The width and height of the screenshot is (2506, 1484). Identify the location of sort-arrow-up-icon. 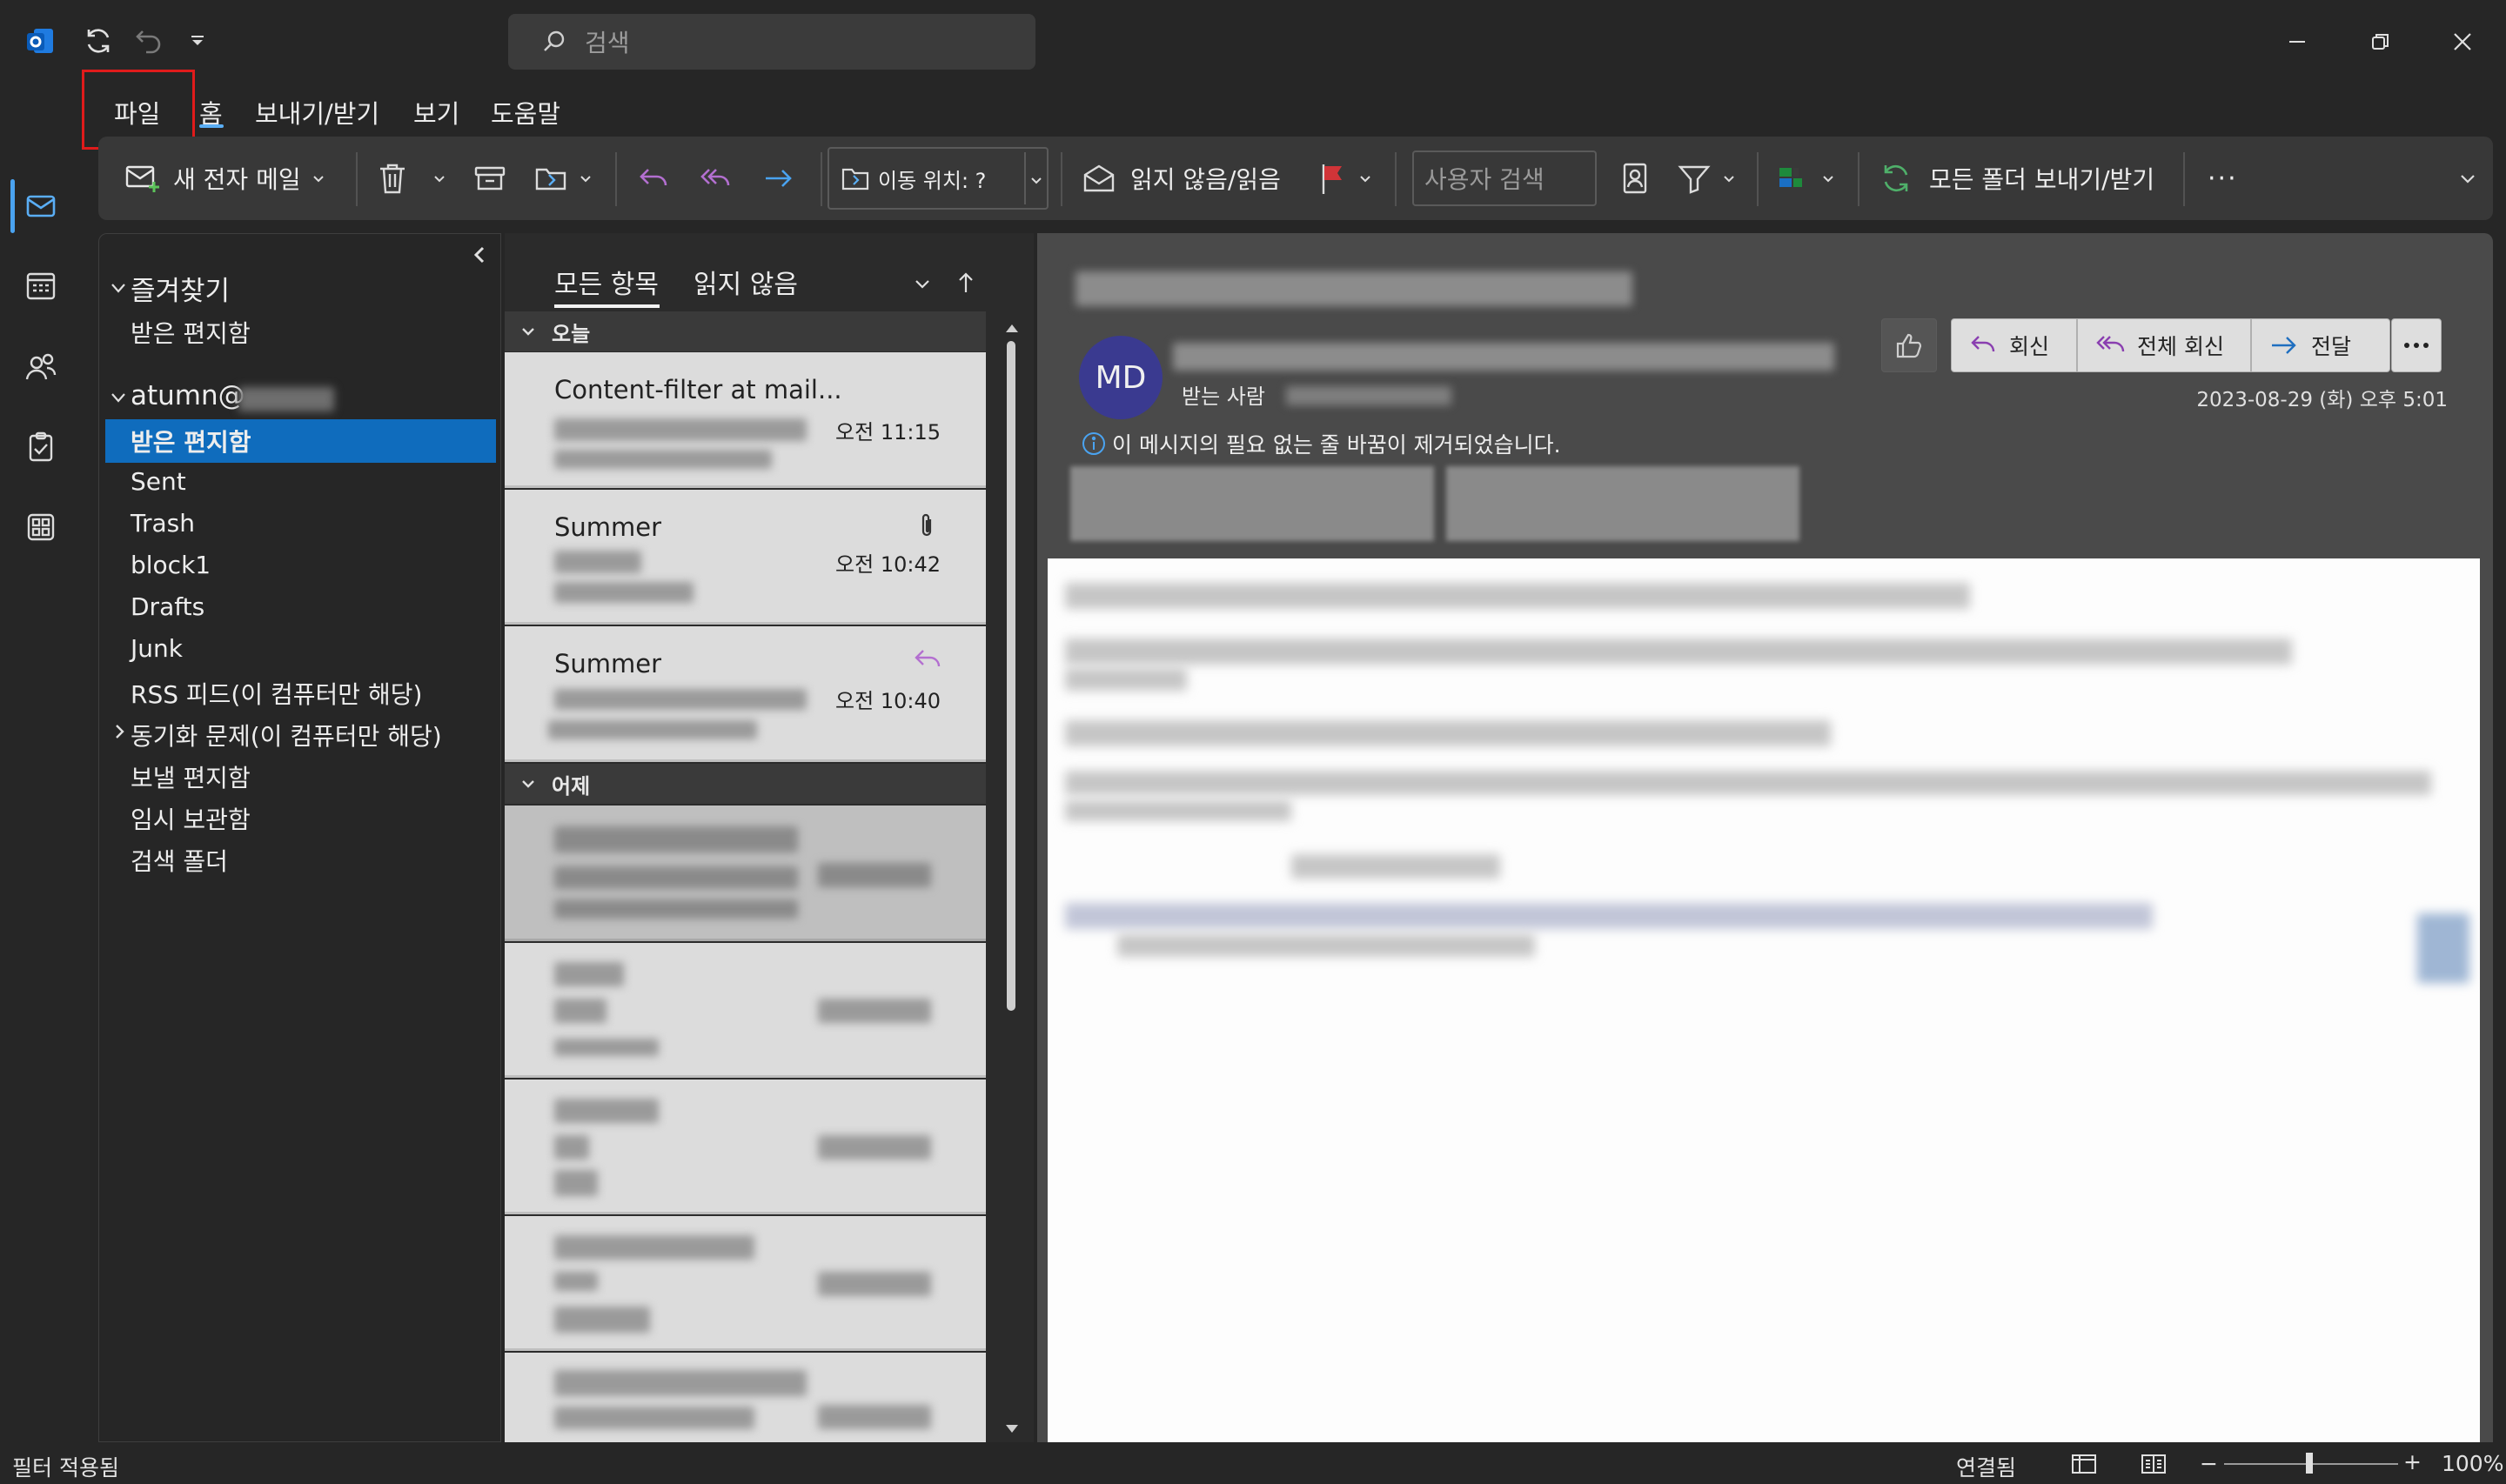
(966, 282).